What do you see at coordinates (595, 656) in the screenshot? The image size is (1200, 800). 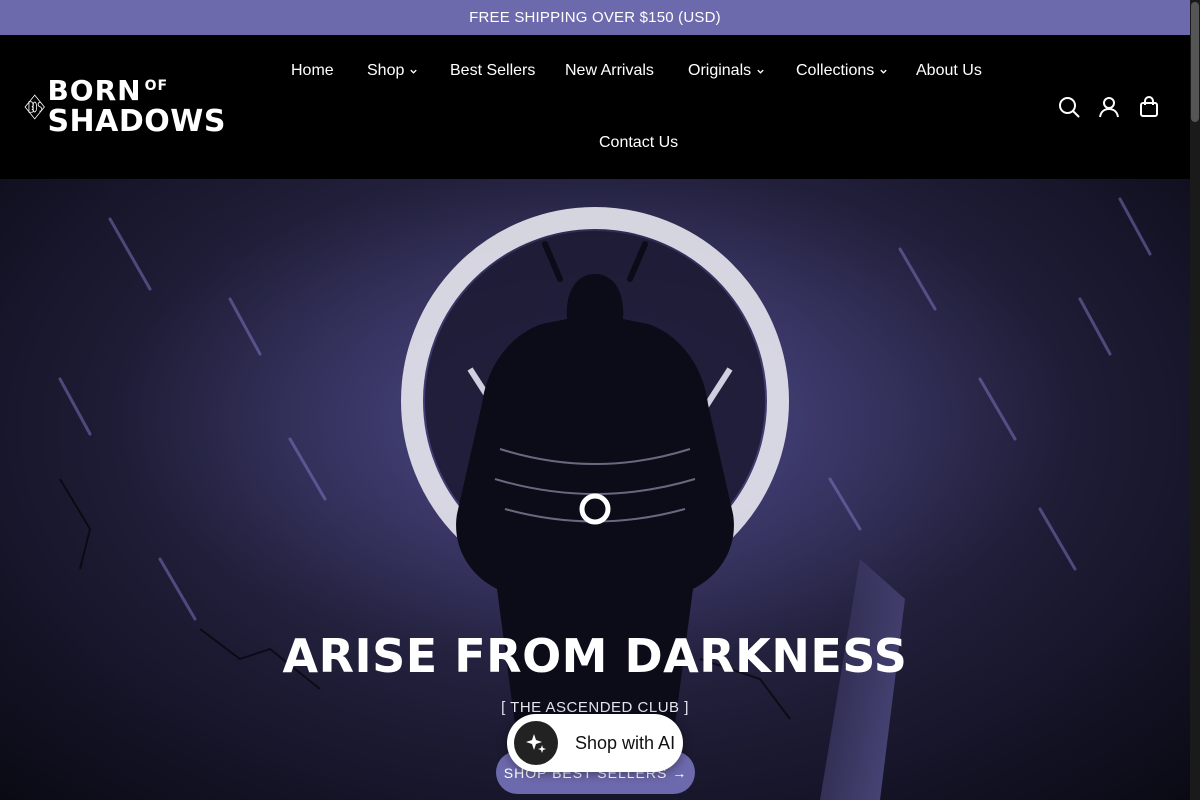 I see `hero-title: ARISE FROM DARKNESS` at bounding box center [595, 656].